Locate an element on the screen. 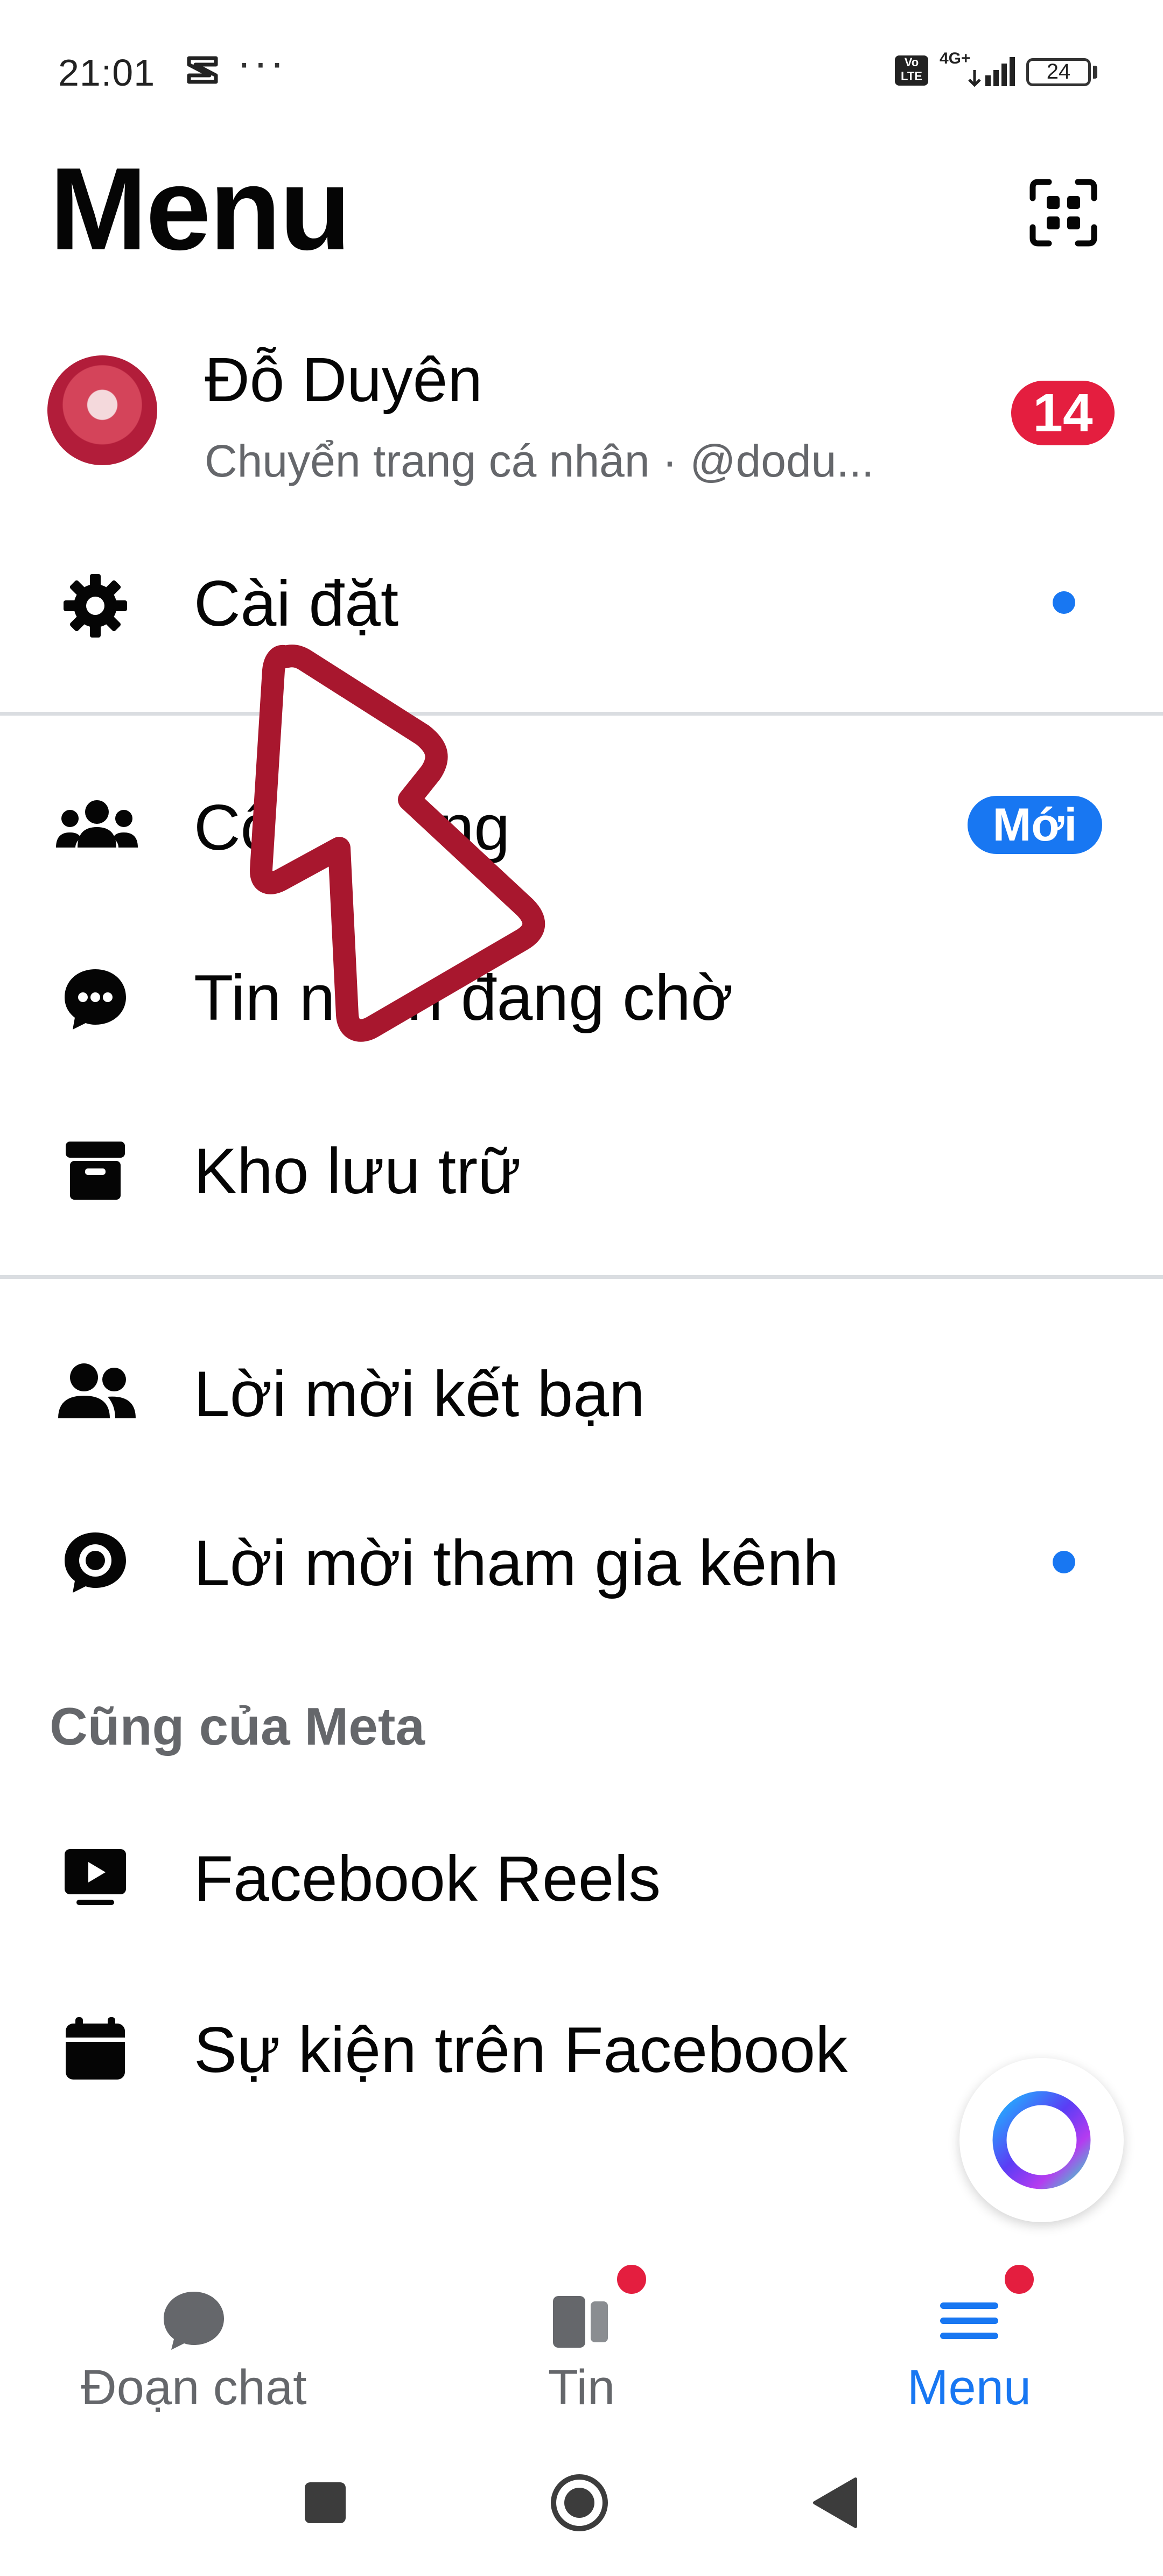 This screenshot has height=2576, width=1163. battery-nub is located at coordinates (1095, 72).